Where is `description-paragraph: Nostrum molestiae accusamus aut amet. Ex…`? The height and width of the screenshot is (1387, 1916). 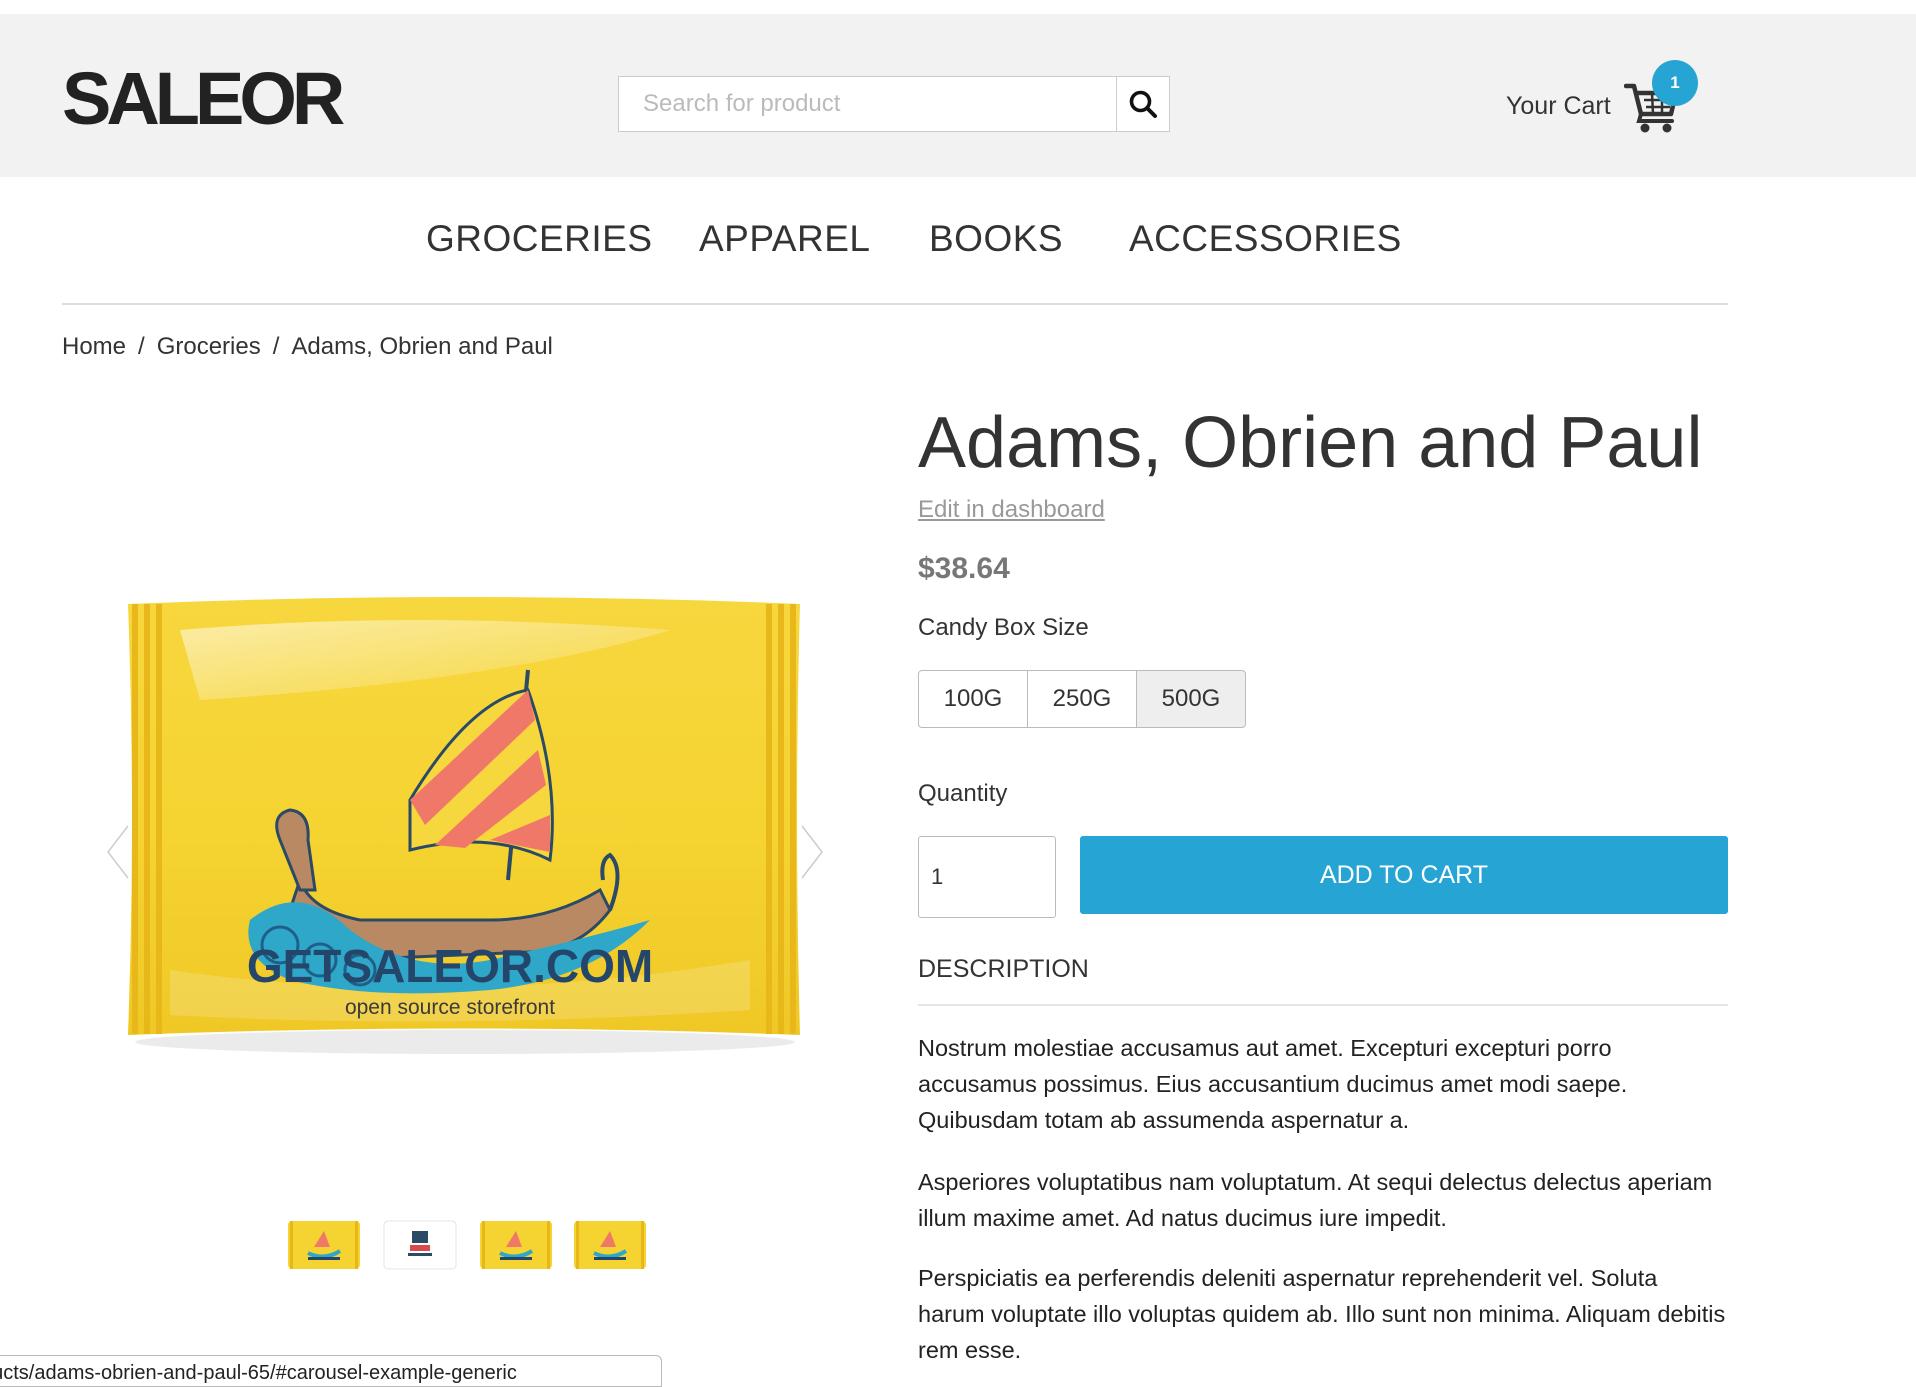
description-paragraph: Nostrum molestiae accusamus aut amet. Ex… is located at coordinates (1273, 1084).